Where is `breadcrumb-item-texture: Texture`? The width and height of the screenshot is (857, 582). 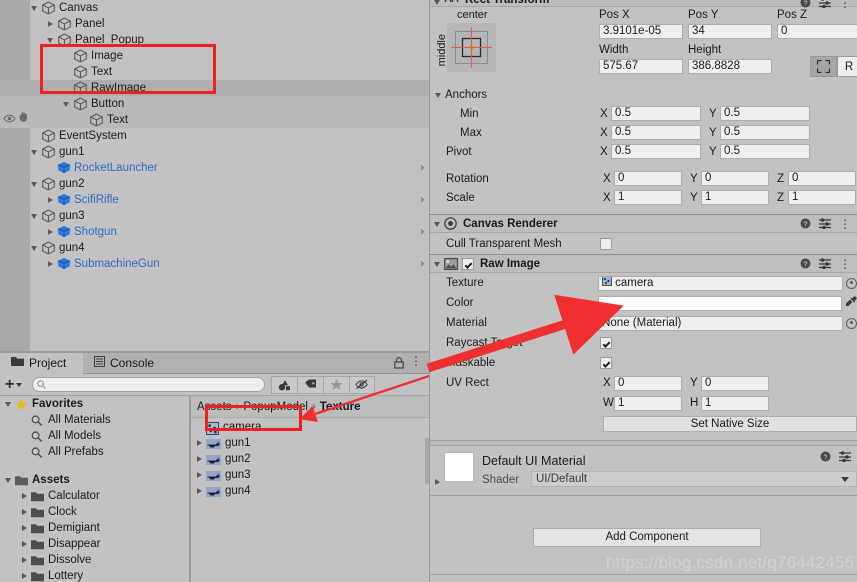 breadcrumb-item-texture: Texture is located at coordinates (340, 407).